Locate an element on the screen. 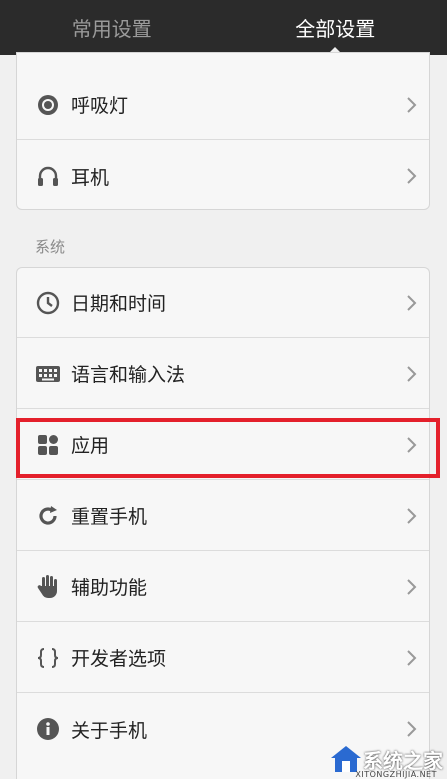 The height and width of the screenshot is (779, 447). tab-bar: 常用设置 全部设置 is located at coordinates (223, 27).